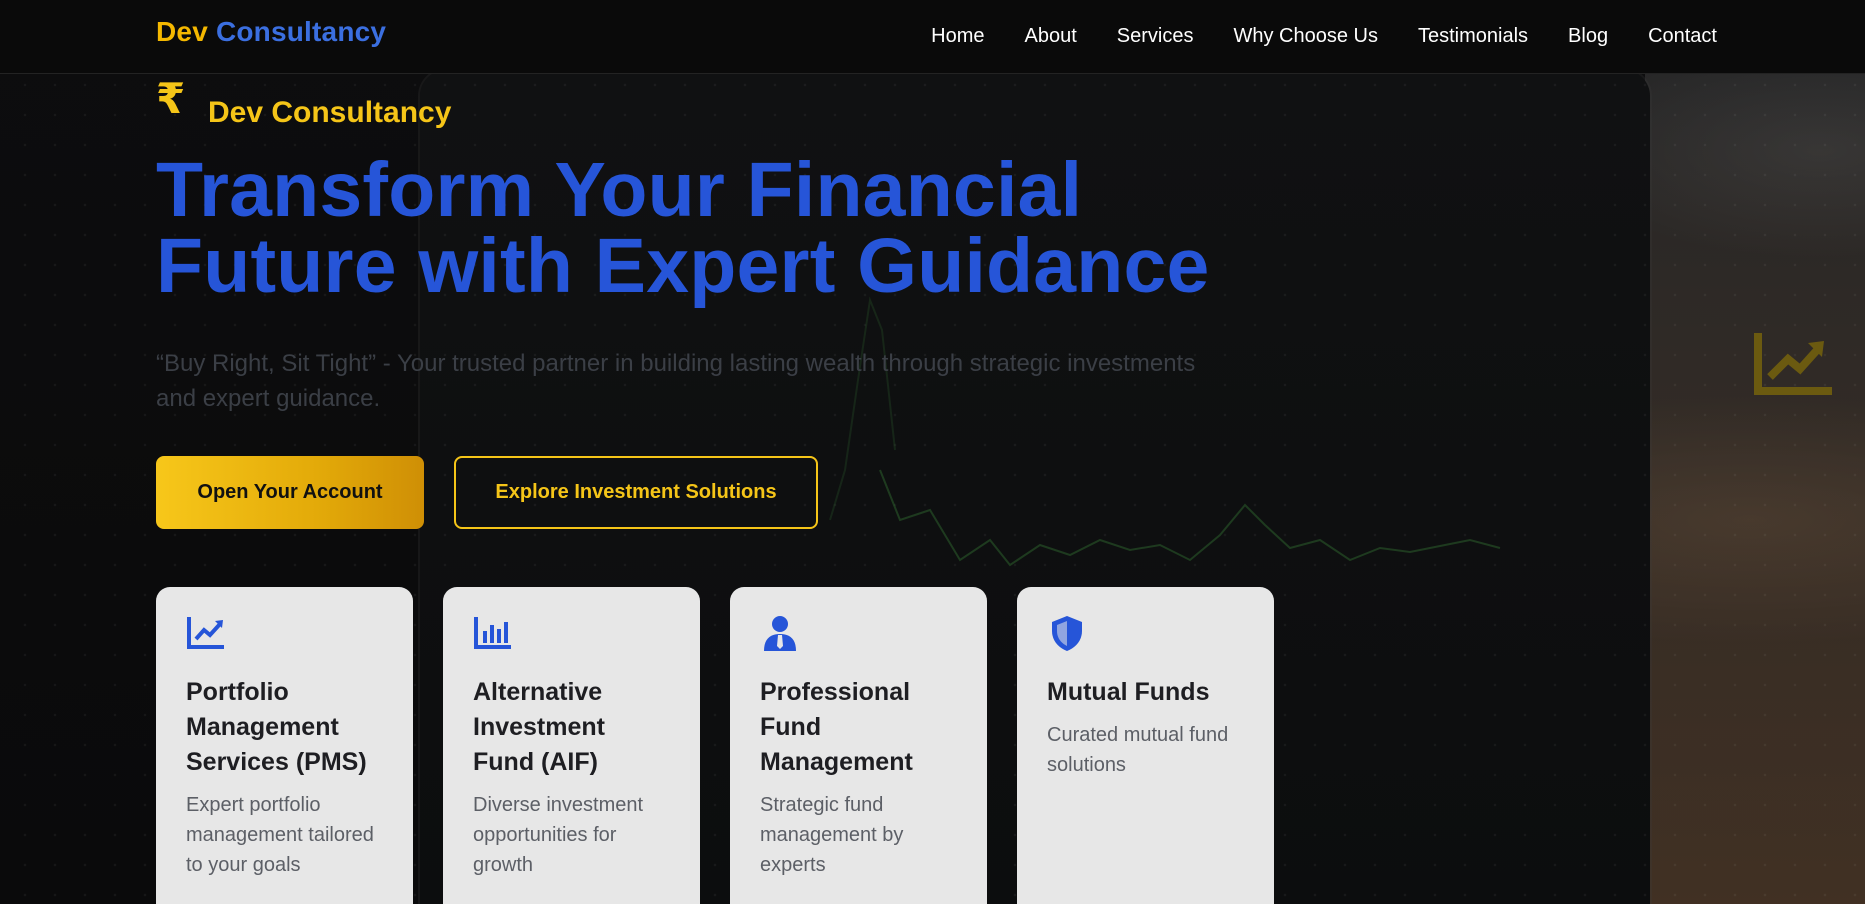 This screenshot has height=904, width=1865. Describe the element at coordinates (1067, 633) in the screenshot. I see `shield-icon` at that location.